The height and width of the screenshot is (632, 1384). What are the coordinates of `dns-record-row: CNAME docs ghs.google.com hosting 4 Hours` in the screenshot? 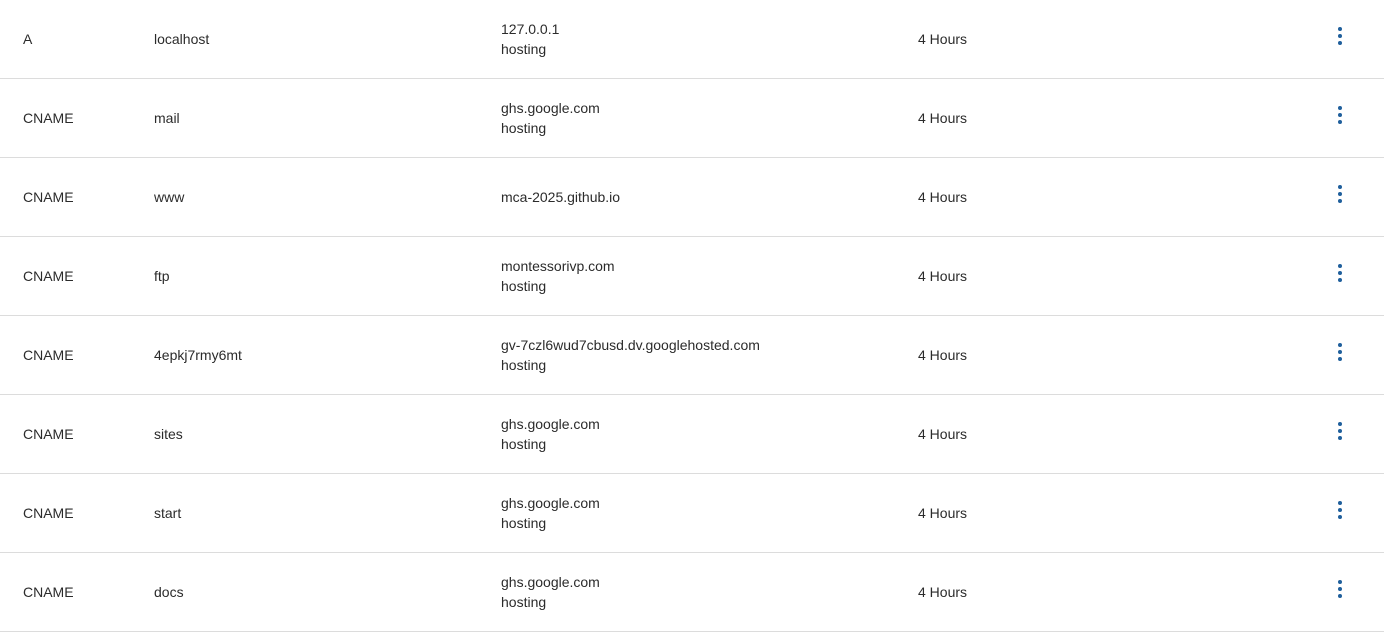 It's located at (692, 592).